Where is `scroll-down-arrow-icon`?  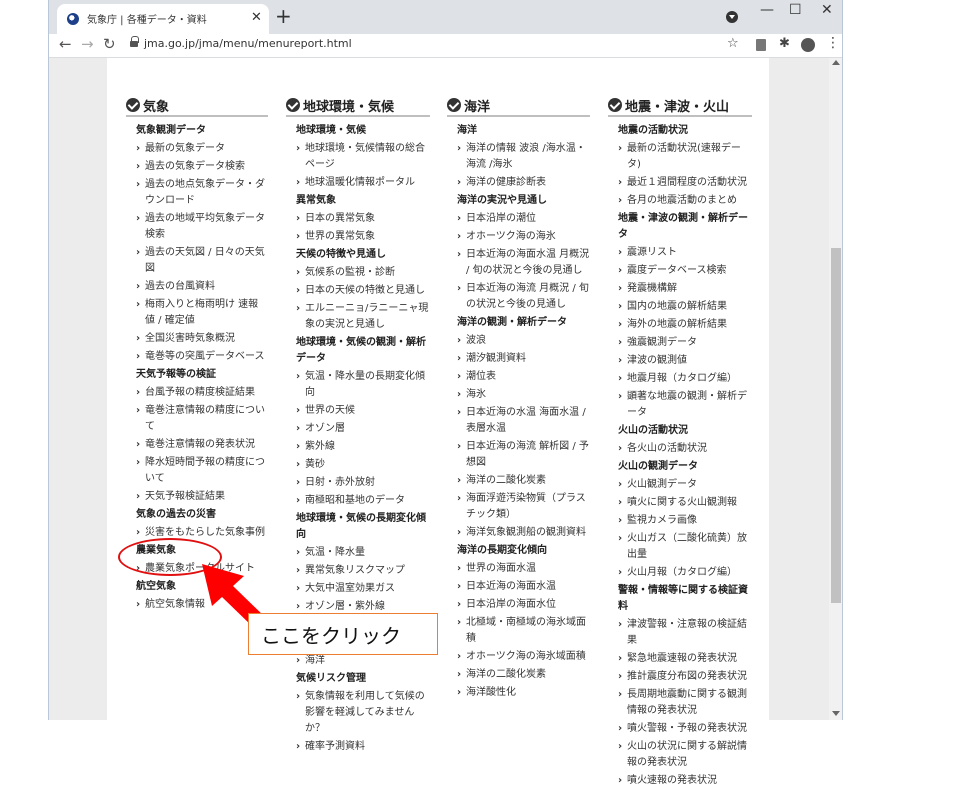
scroll-down-arrow-icon is located at coordinates (836, 713).